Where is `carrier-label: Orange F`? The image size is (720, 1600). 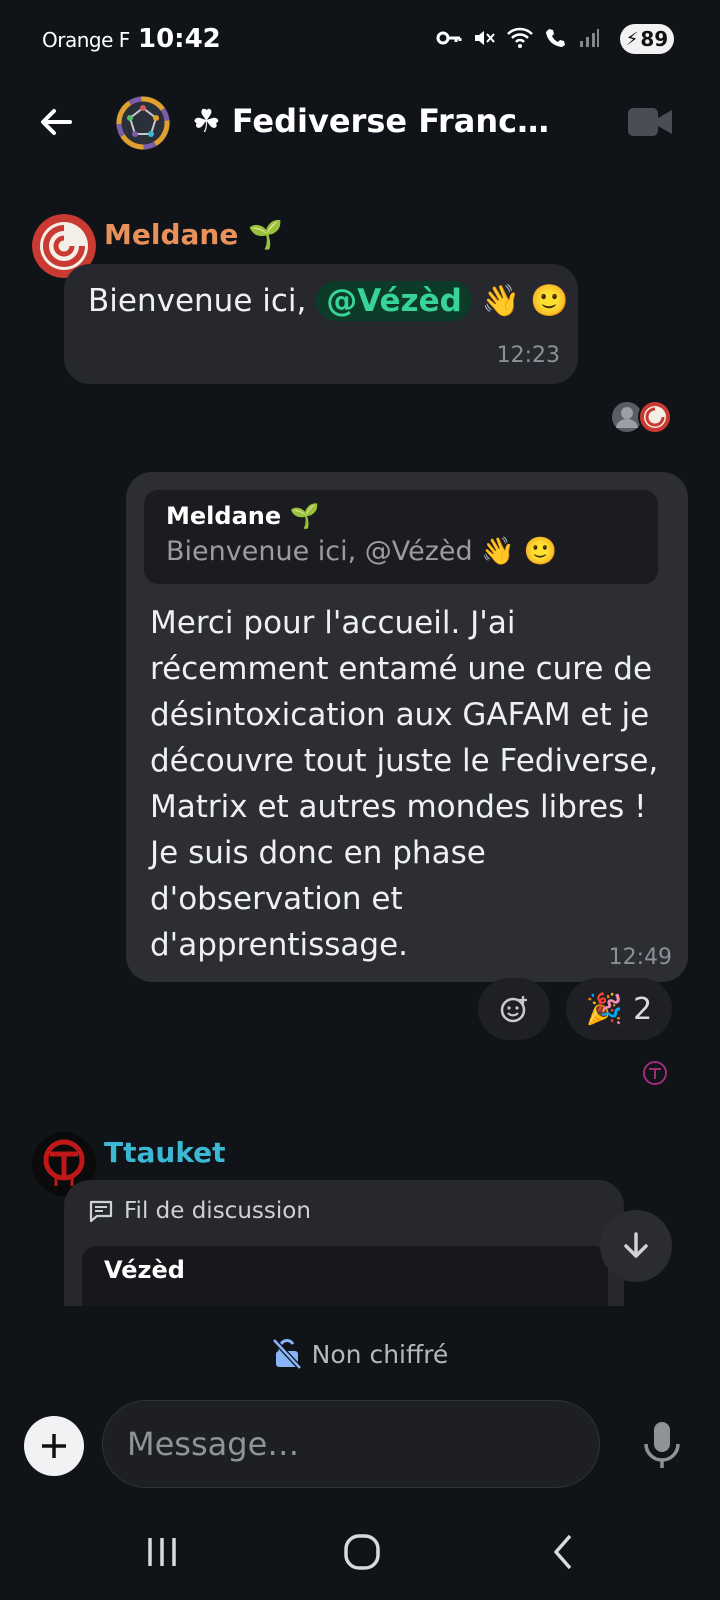 carrier-label: Orange F is located at coordinates (86, 40).